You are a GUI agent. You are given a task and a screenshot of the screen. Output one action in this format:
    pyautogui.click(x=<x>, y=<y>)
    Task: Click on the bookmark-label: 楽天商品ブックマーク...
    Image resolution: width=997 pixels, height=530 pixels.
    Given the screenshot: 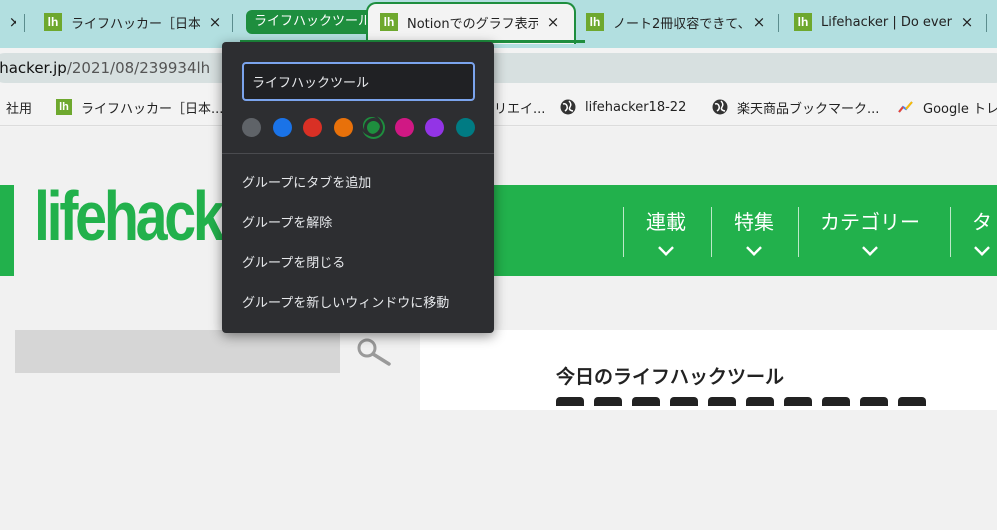 What is the action you would take?
    pyautogui.click(x=808, y=109)
    